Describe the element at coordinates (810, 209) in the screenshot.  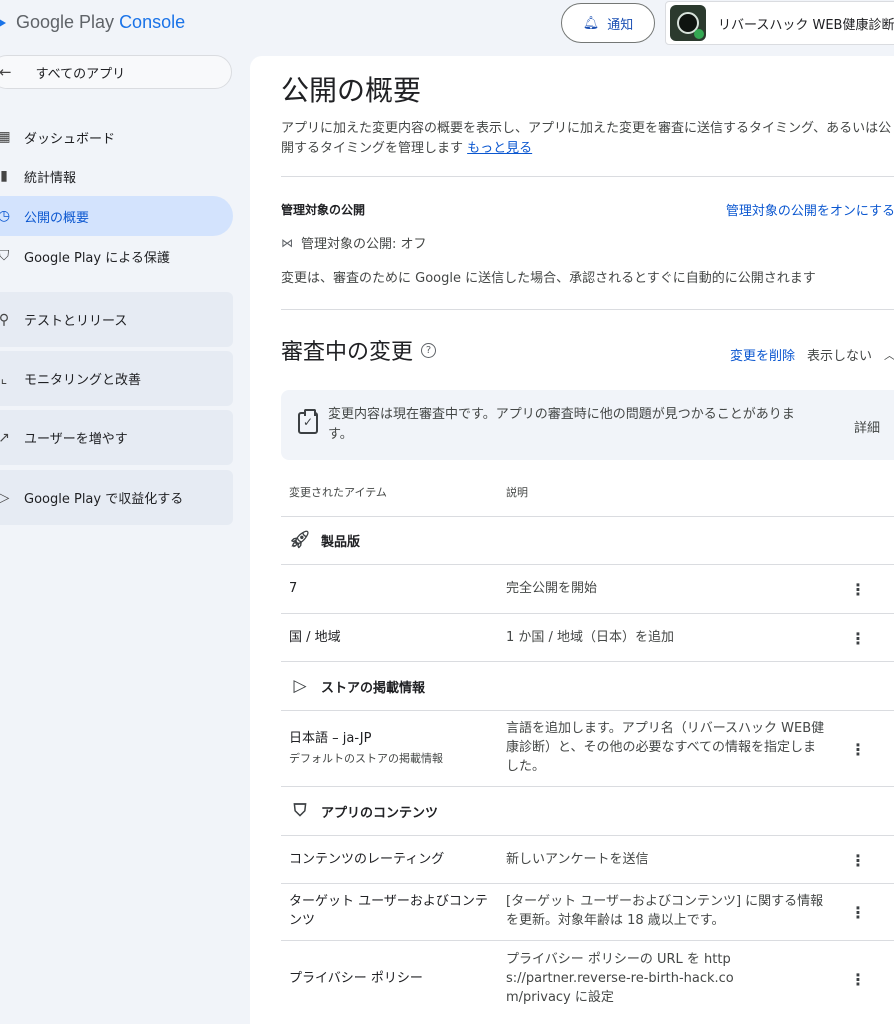
I see `enable-managed-publishing-link: 管理対象の公開をオンにする` at that location.